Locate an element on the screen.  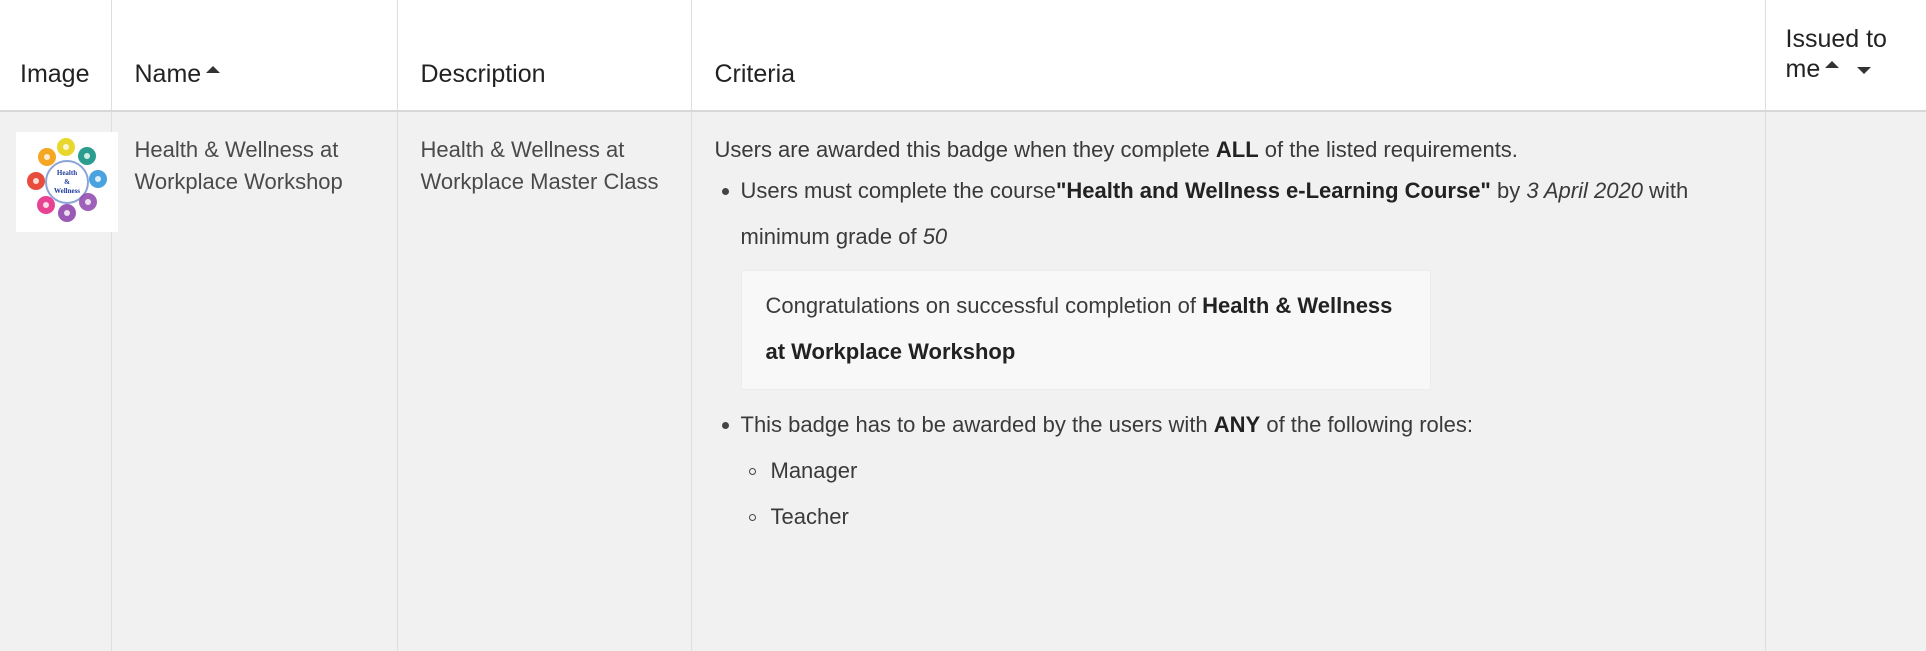
column-header-description: Description is located at coordinates (544, 56).